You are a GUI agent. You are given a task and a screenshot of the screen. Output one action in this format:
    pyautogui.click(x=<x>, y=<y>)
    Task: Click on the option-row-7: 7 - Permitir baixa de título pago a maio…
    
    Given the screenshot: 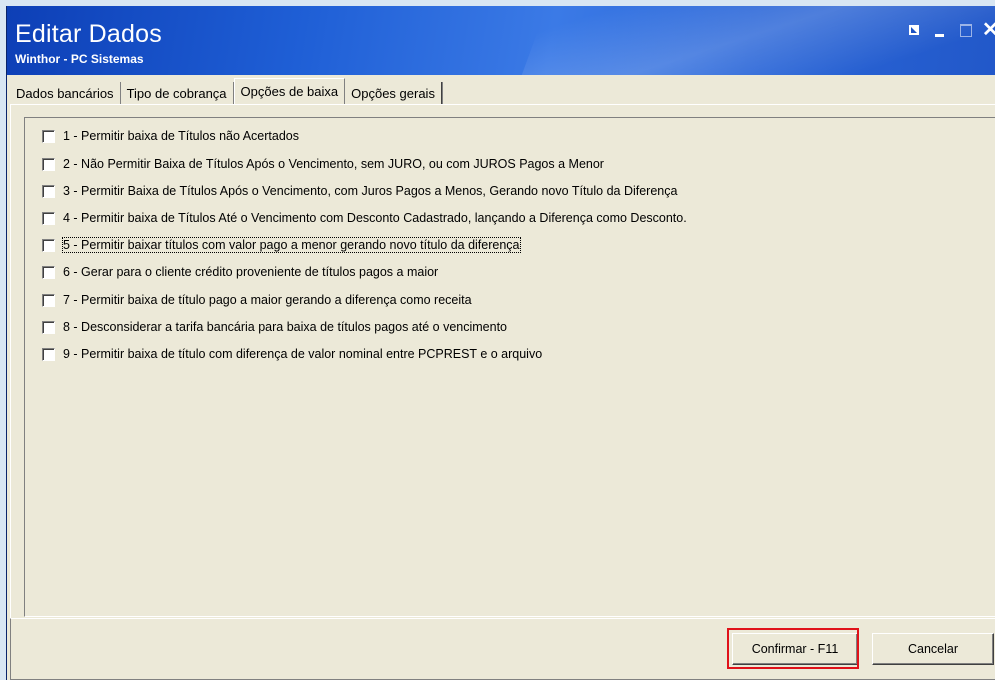 What is the action you would take?
    pyautogui.click(x=257, y=300)
    